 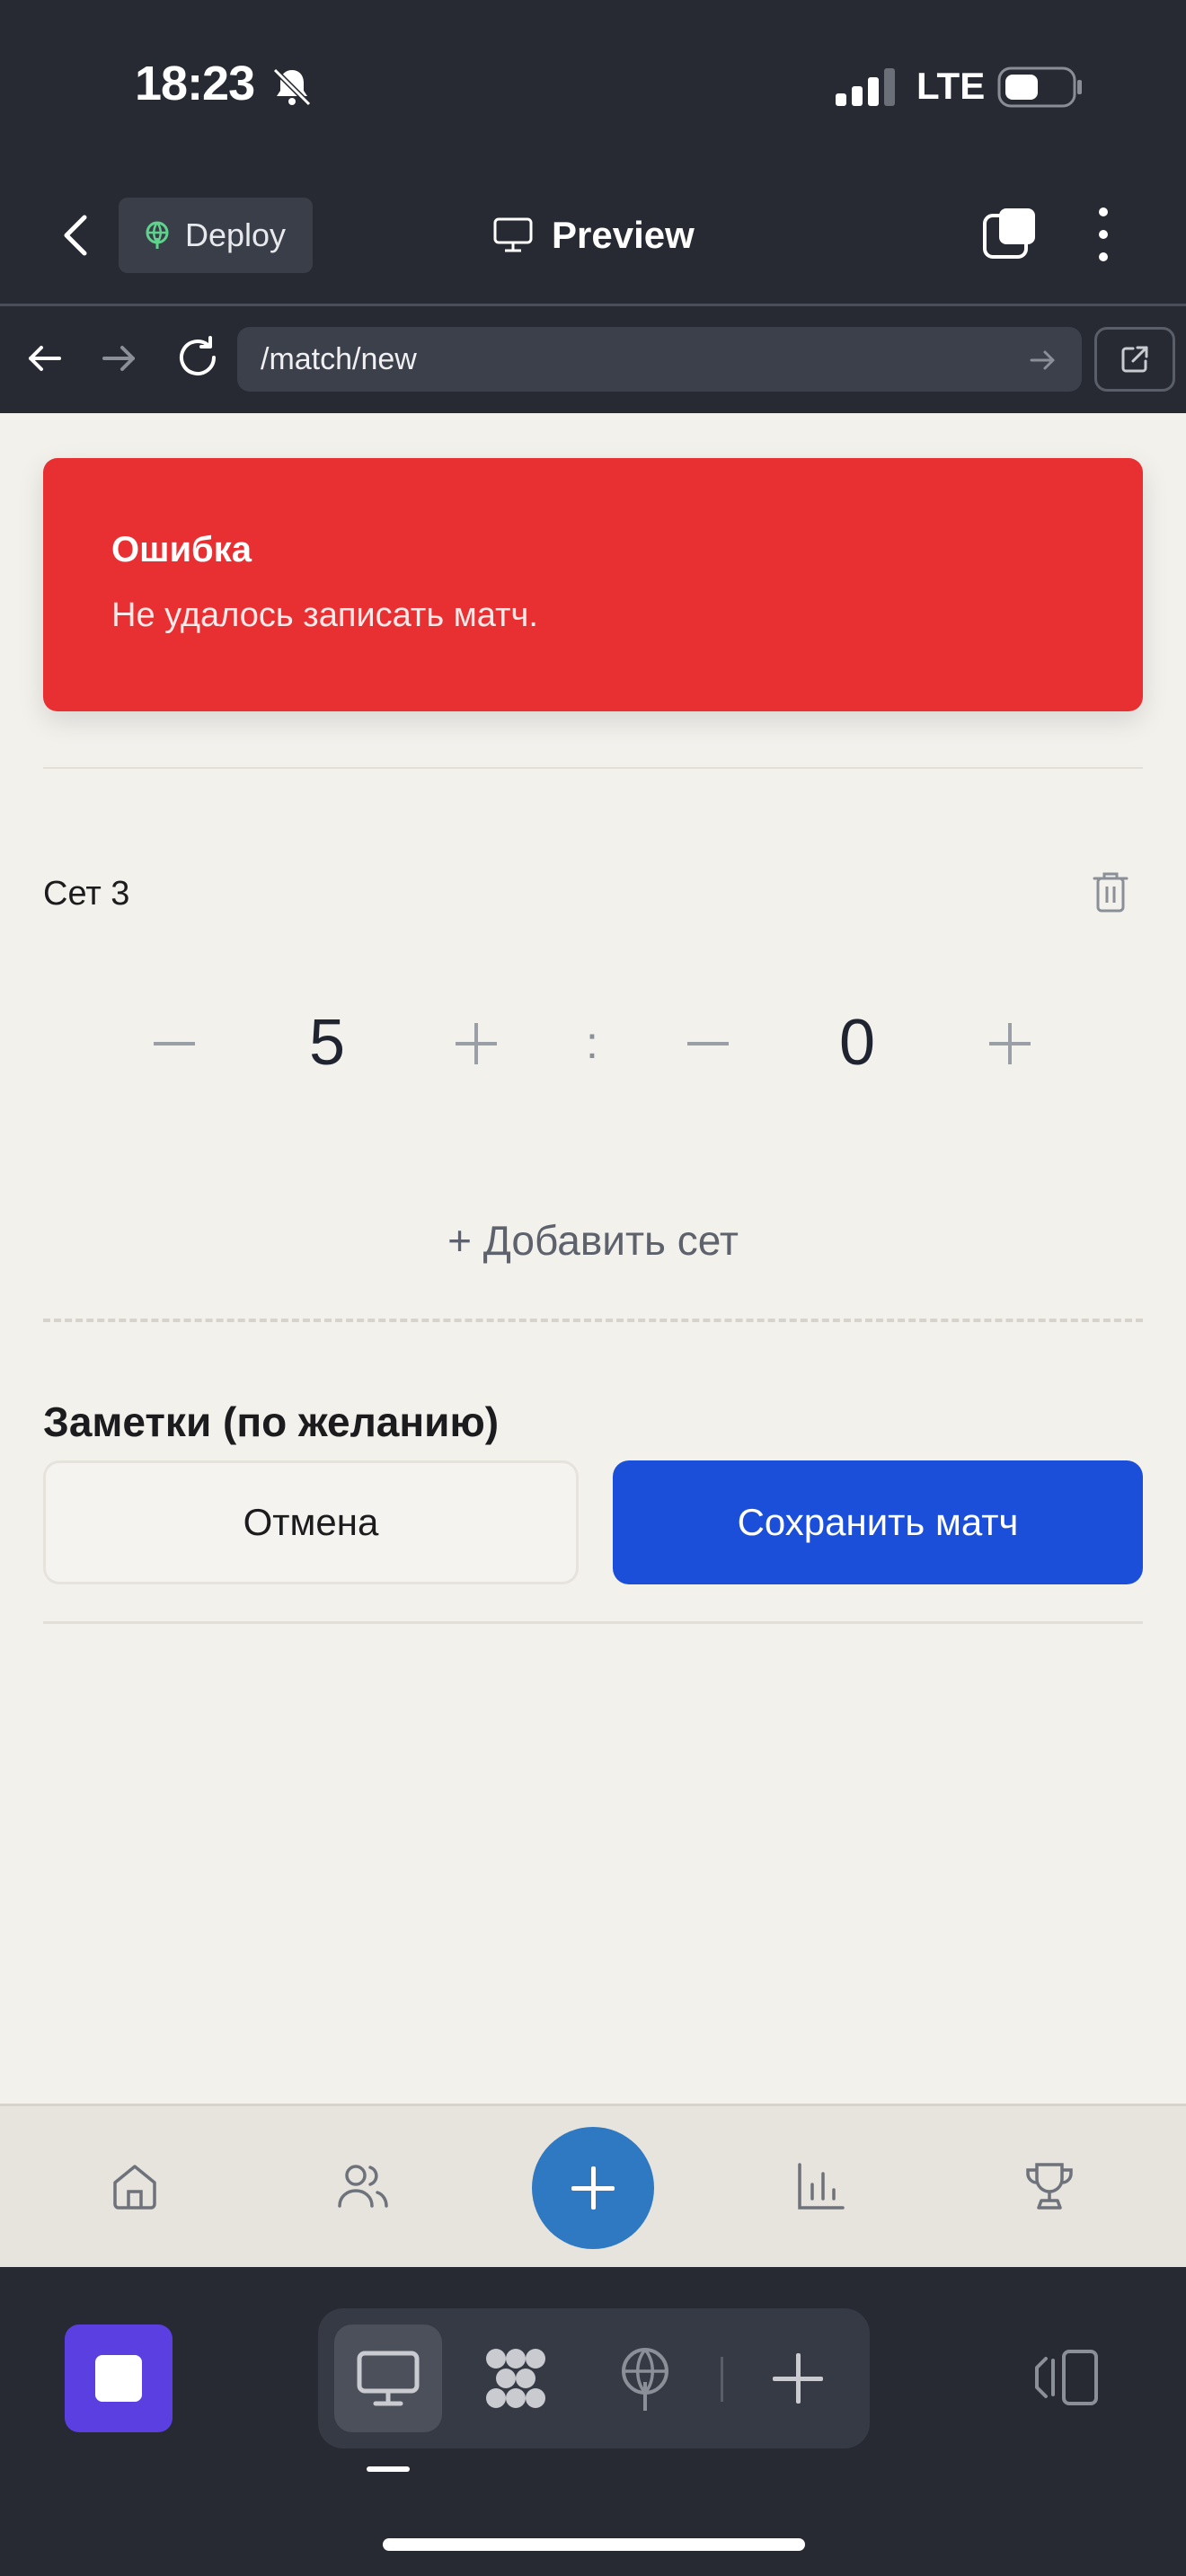 I want to click on go-arrow-icon, so click(x=1043, y=360).